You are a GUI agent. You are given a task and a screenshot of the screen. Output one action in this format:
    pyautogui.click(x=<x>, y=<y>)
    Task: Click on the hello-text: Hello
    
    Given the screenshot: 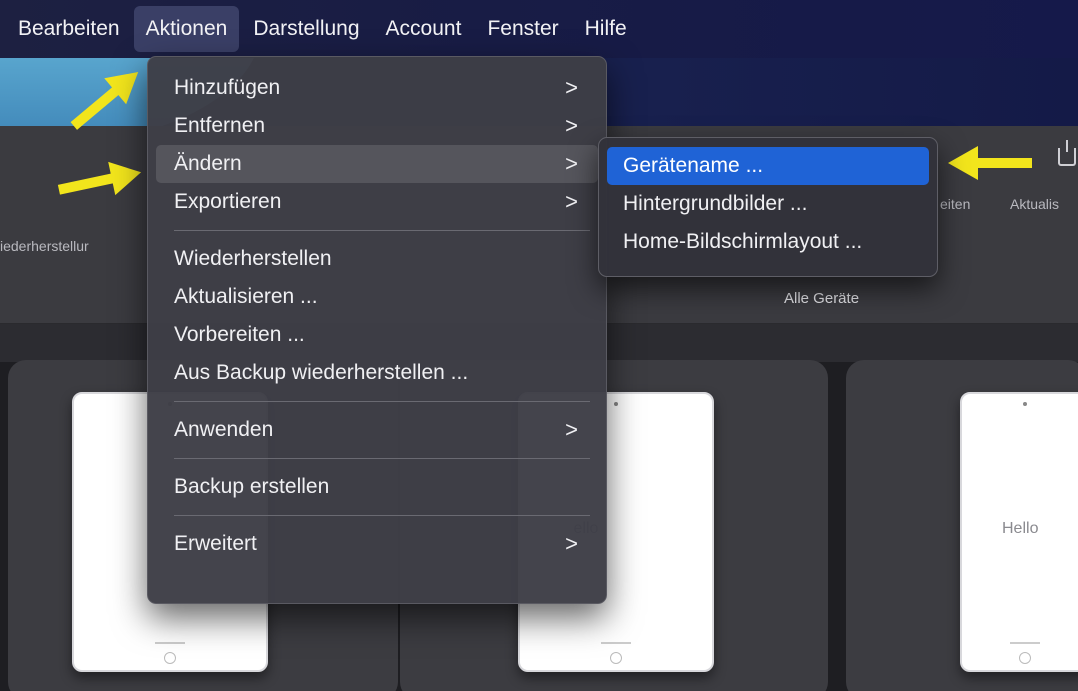 What is the action you would take?
    pyautogui.click(x=1020, y=528)
    